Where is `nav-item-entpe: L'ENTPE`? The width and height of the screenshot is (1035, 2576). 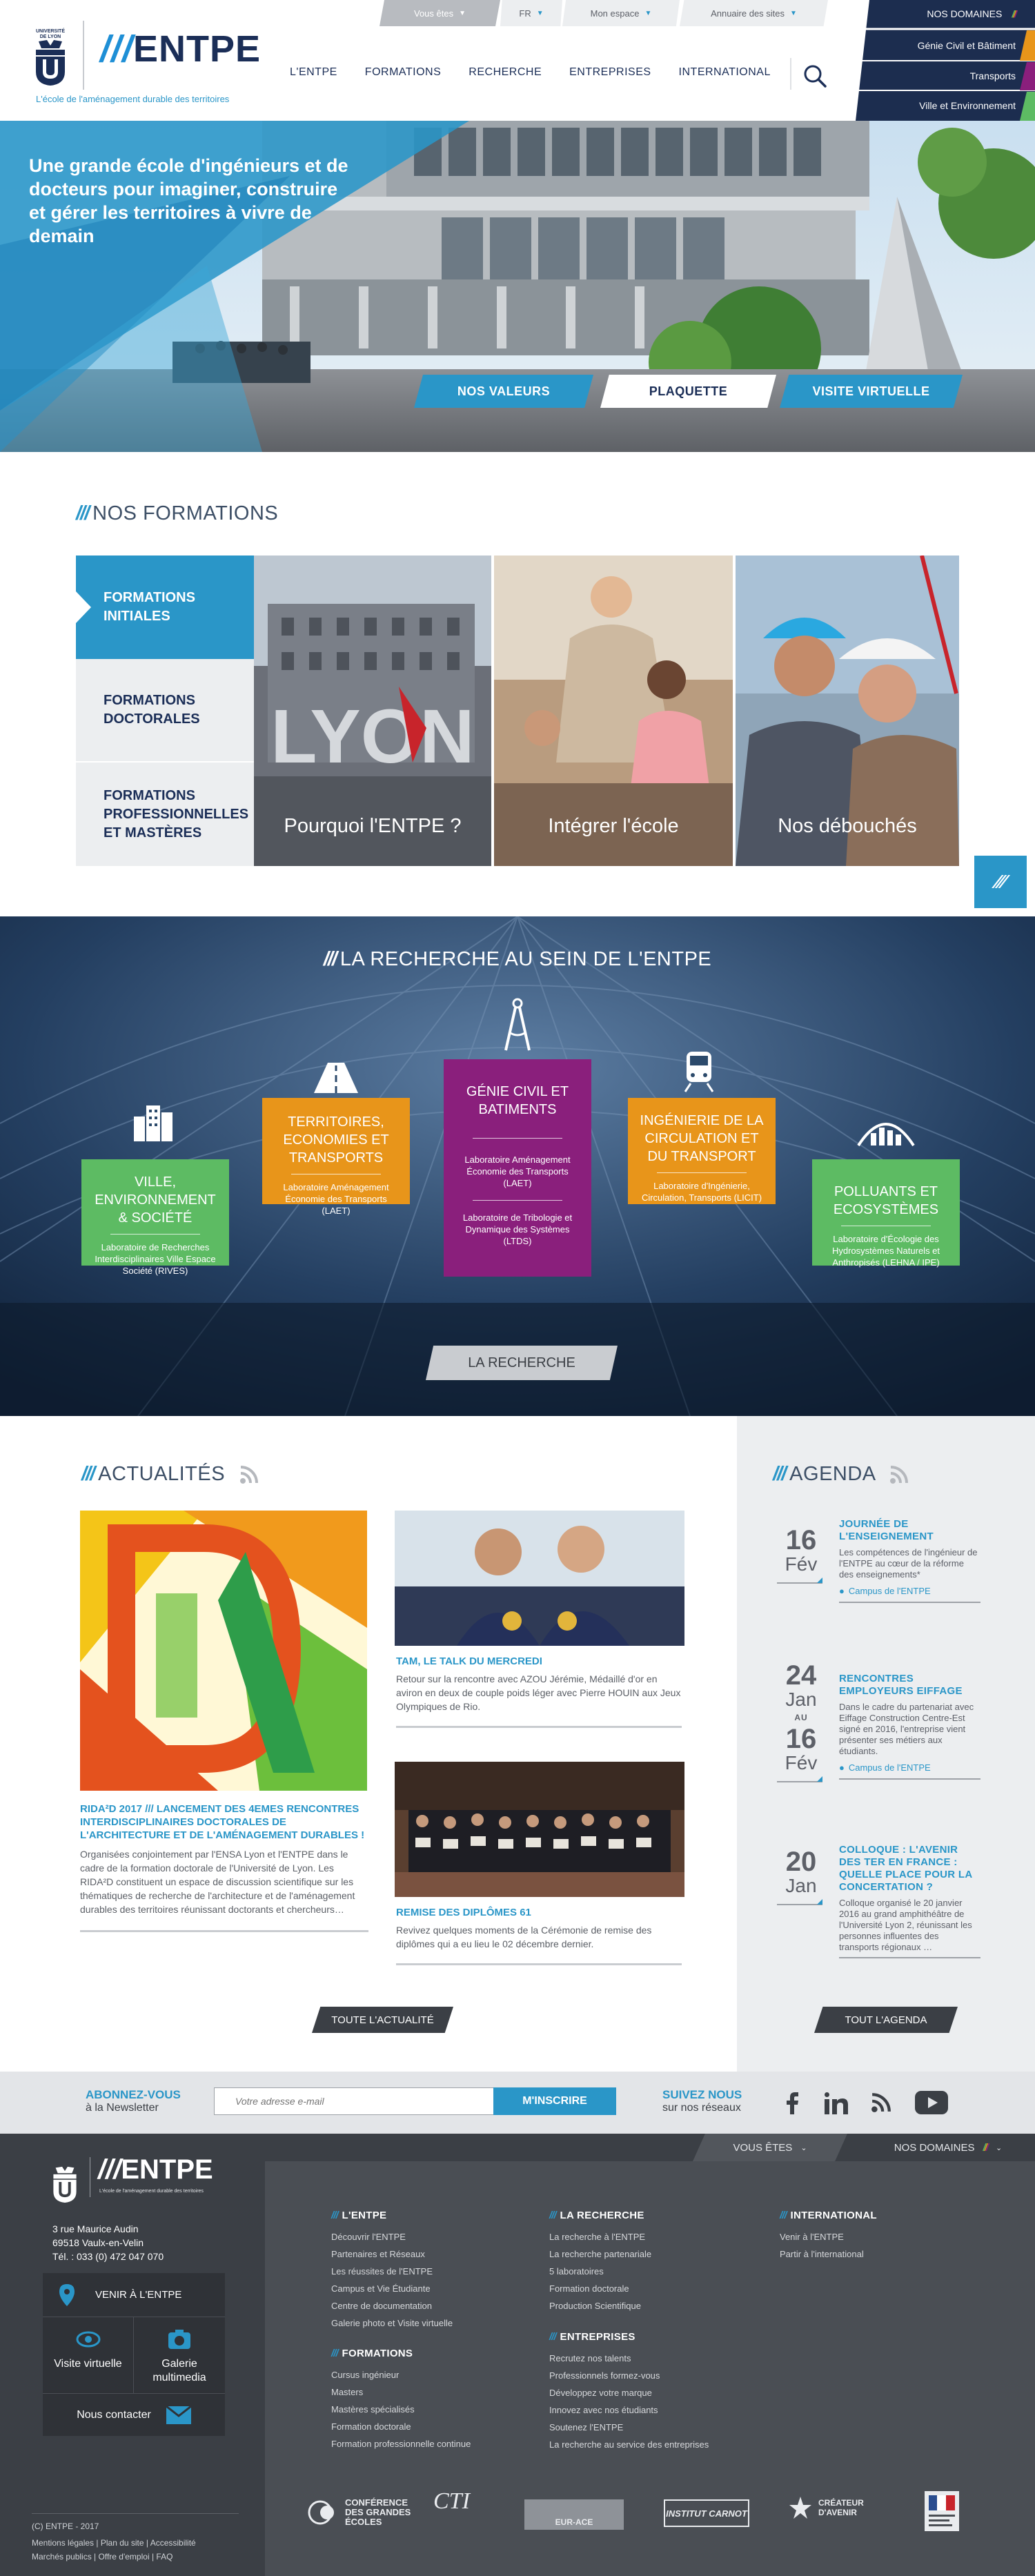 nav-item-entpe: L'ENTPE is located at coordinates (313, 72).